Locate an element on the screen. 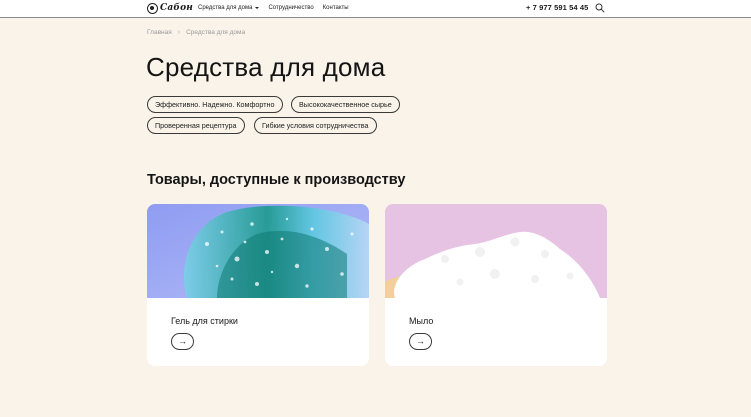  logo-text: Сабон is located at coordinates (177, 8).